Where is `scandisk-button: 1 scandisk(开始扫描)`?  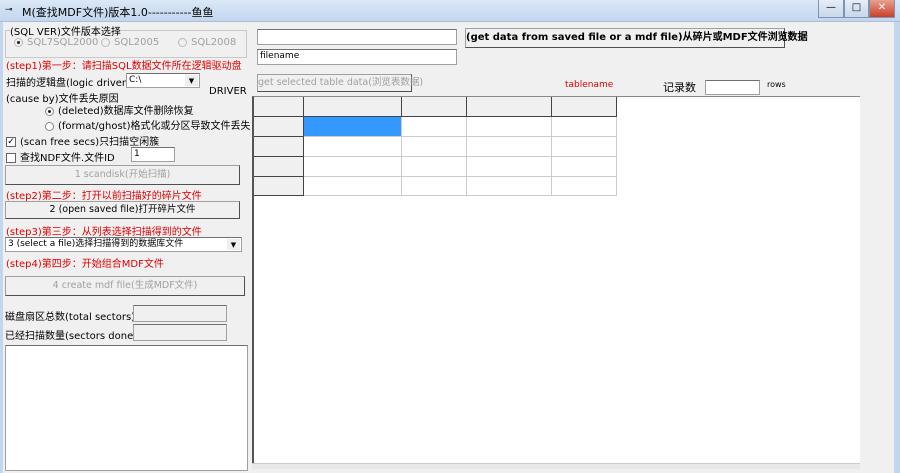
scandisk-button: 1 scandisk(开始扫描) is located at coordinates (122, 175).